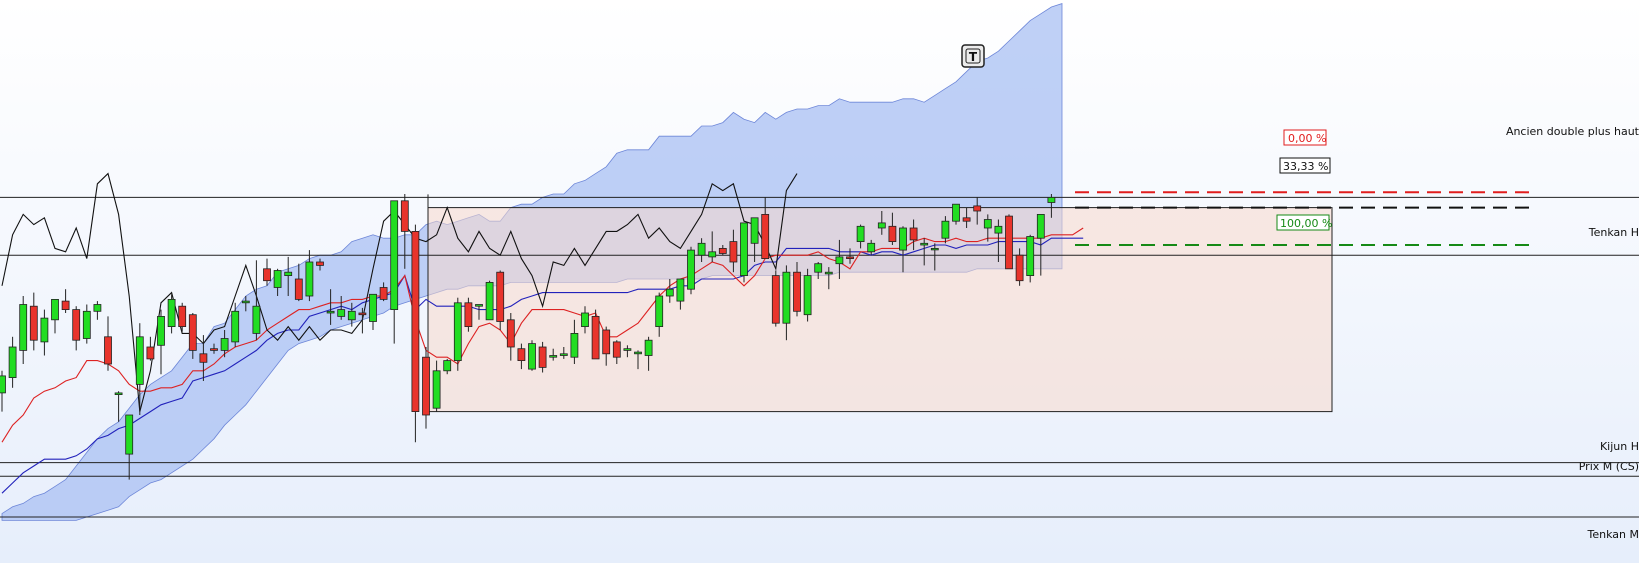  I want to click on level-label-prix-m-cs: Prix M (CS), so click(1609, 466).